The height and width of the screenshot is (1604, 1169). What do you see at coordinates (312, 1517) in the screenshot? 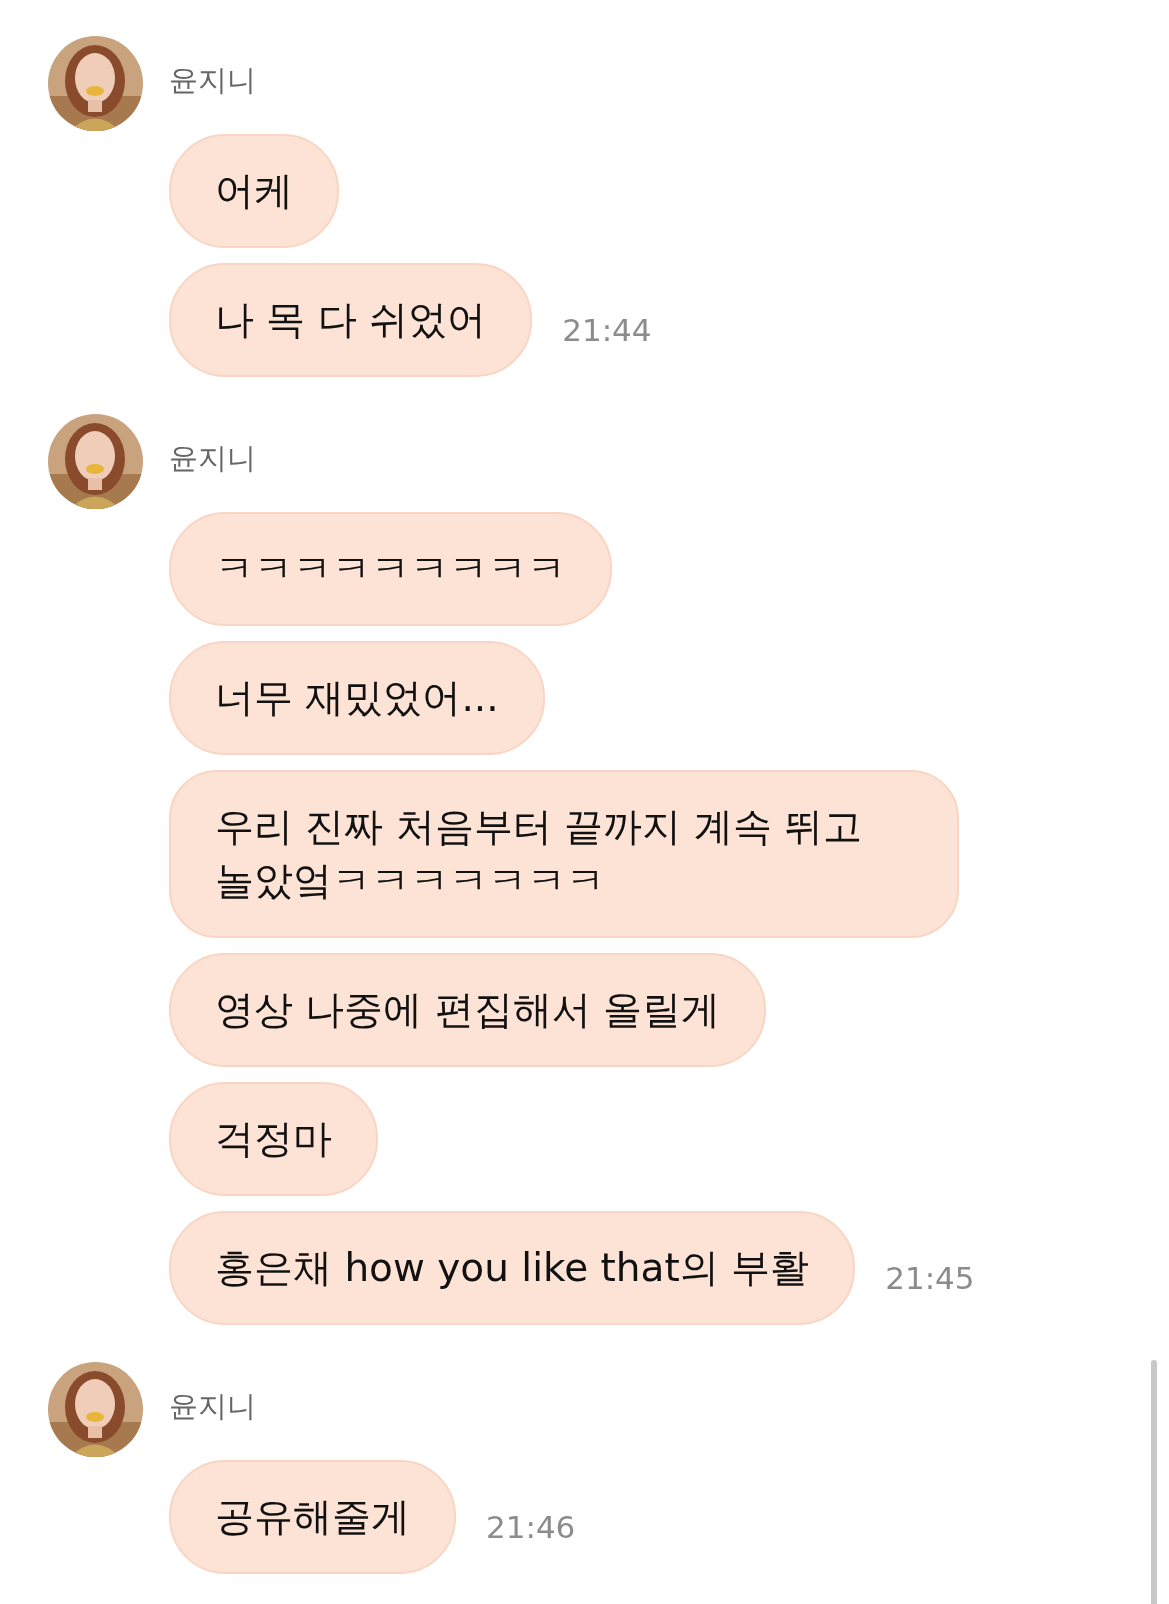
I see `message-bubble: 공유해줄게` at bounding box center [312, 1517].